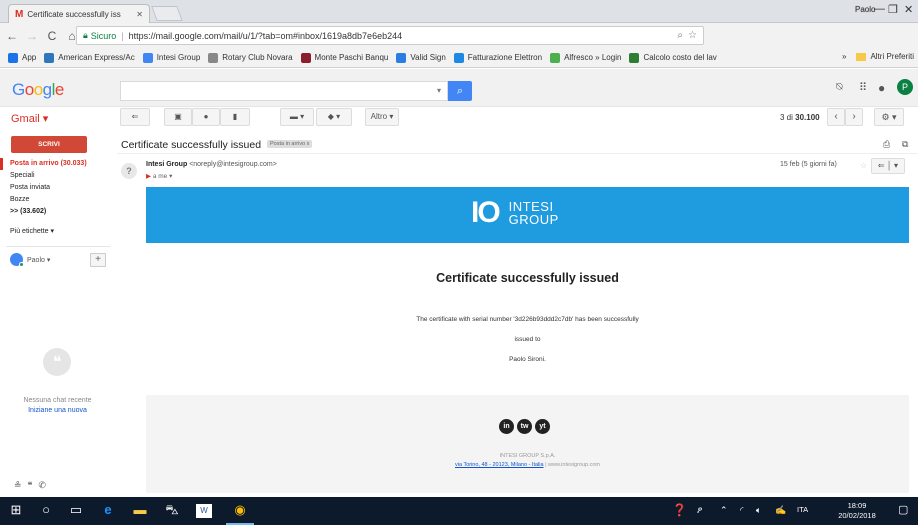  I want to click on gmail-app-switcher: Gmail ▾, so click(29, 118).